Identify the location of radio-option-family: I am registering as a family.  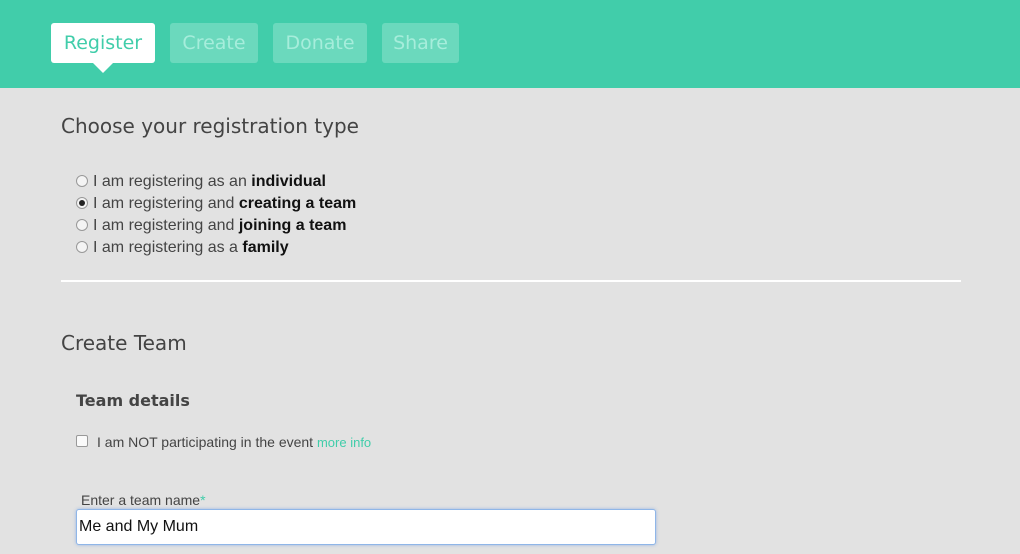
(182, 248).